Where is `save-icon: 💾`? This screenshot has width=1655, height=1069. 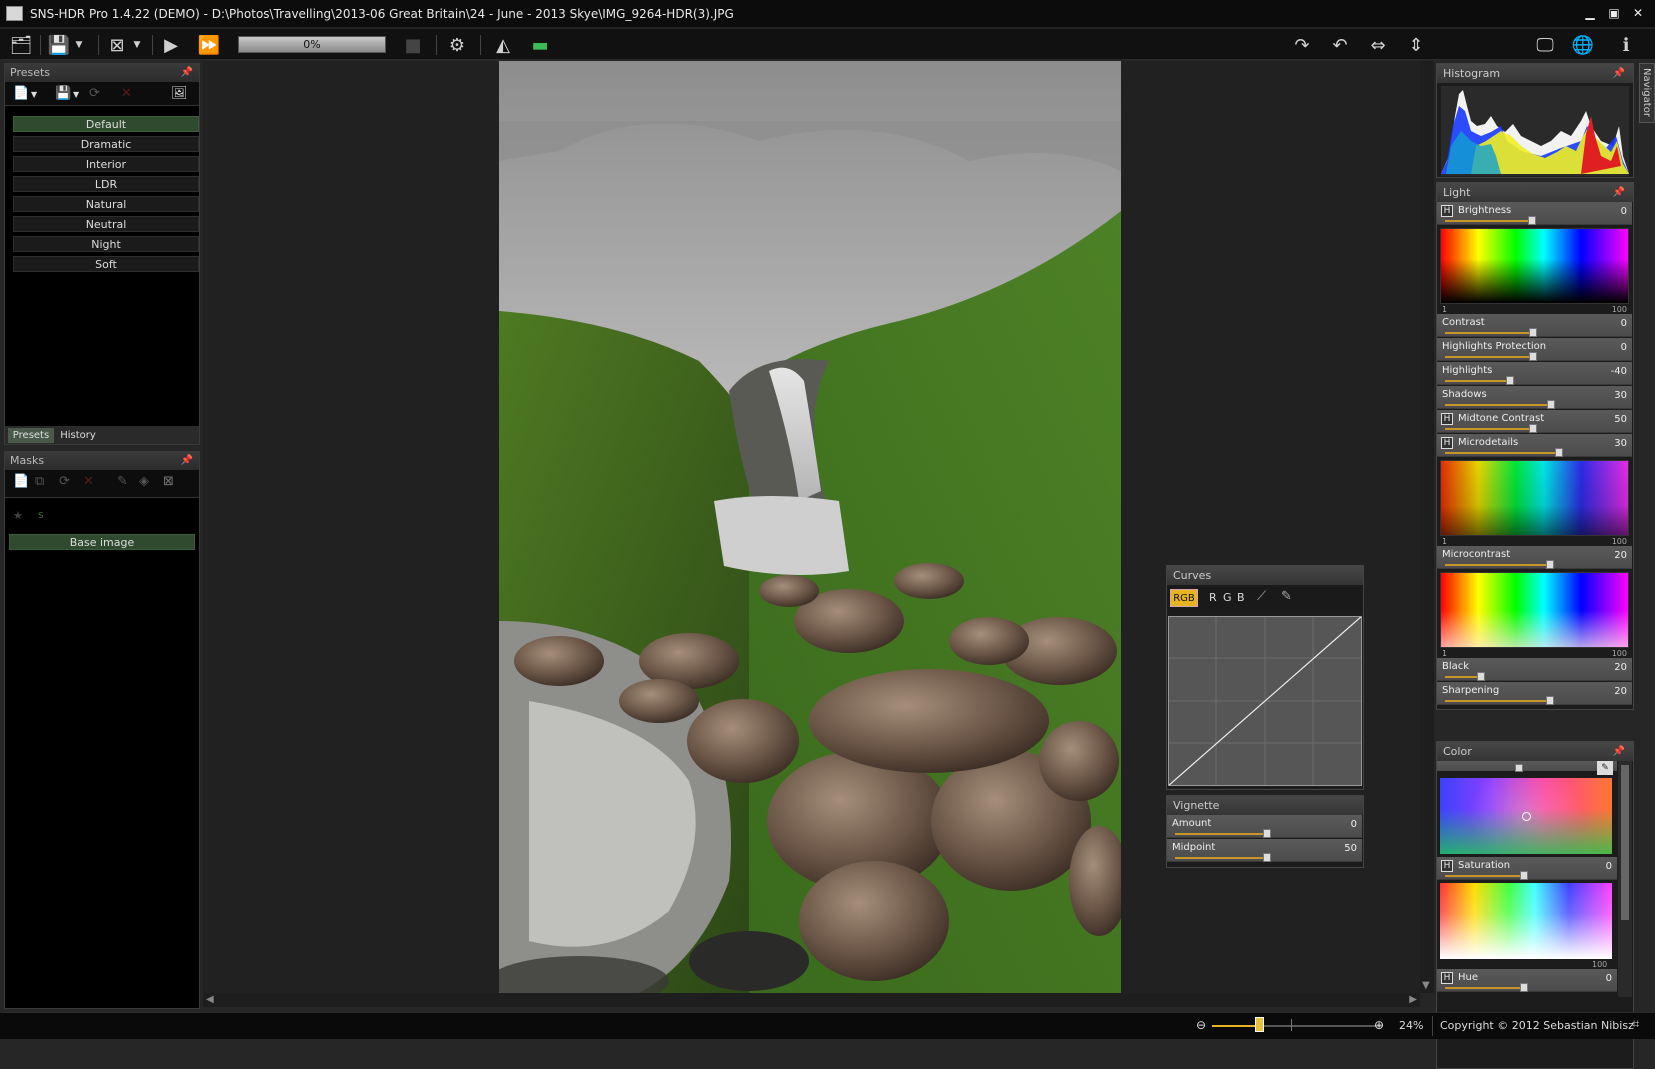 save-icon: 💾 is located at coordinates (59, 45).